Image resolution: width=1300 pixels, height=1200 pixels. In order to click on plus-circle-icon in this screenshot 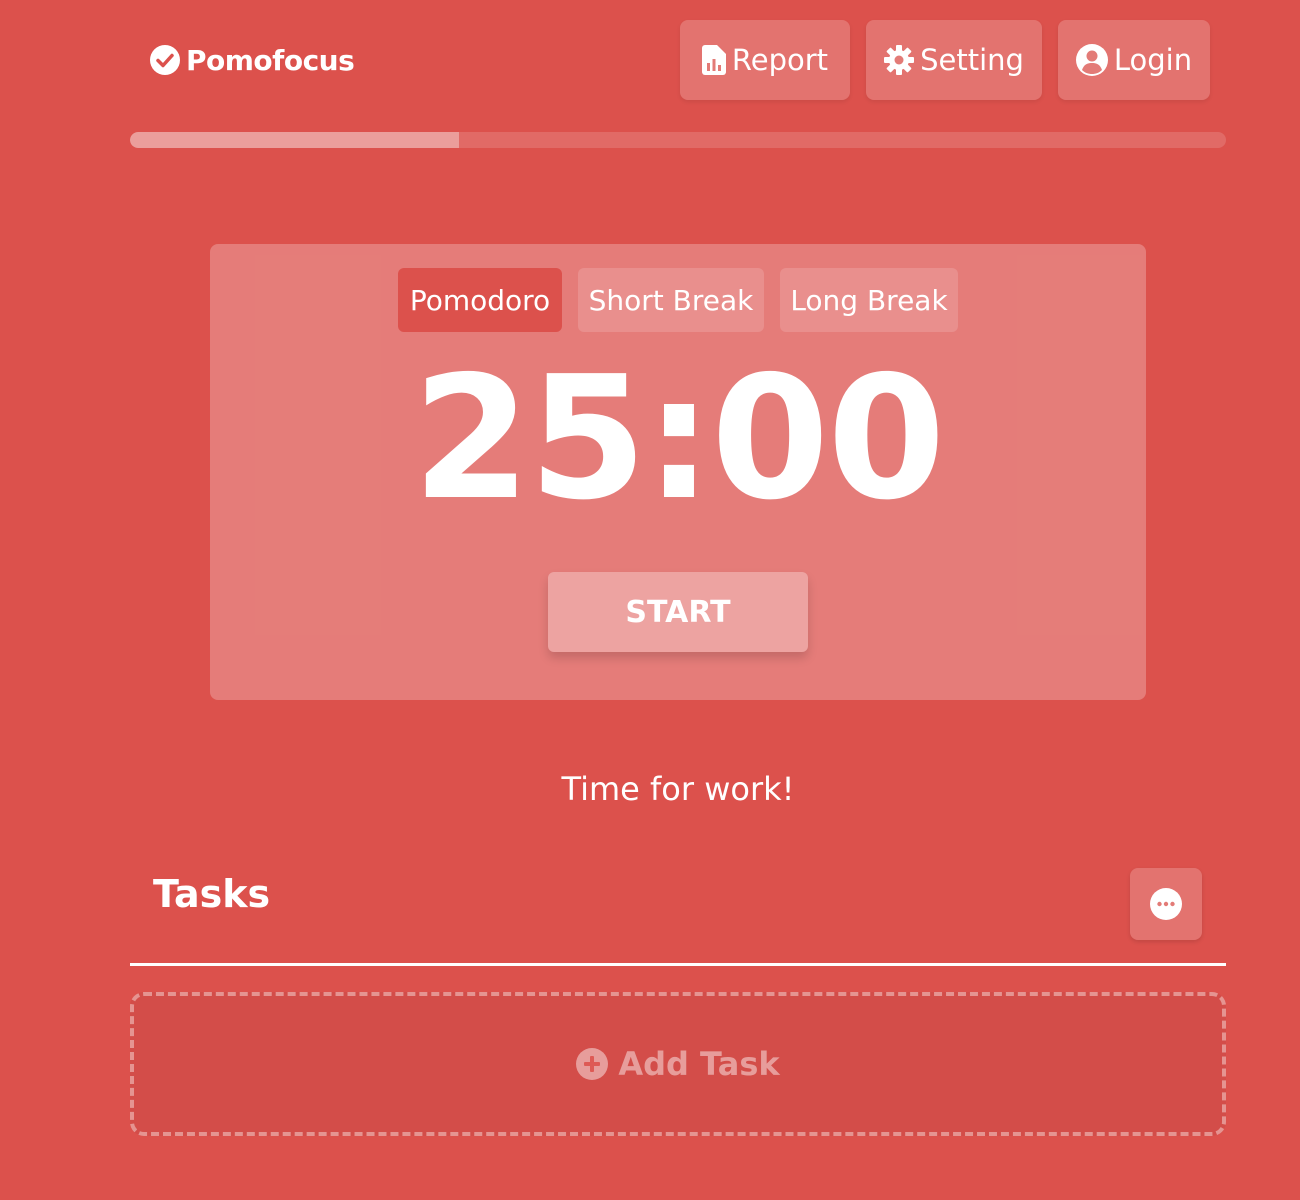, I will do `click(592, 1064)`.